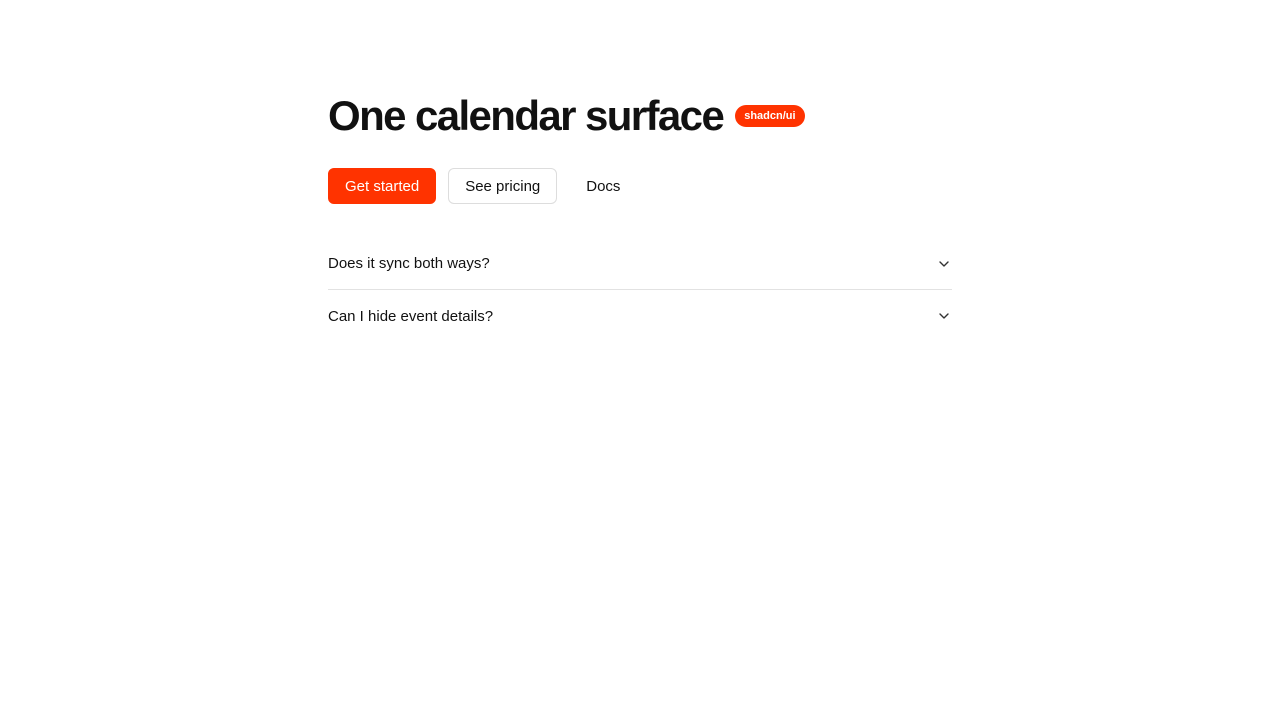 The height and width of the screenshot is (720, 1280). I want to click on action-buttons: Get started See pricing Docs, so click(640, 186).